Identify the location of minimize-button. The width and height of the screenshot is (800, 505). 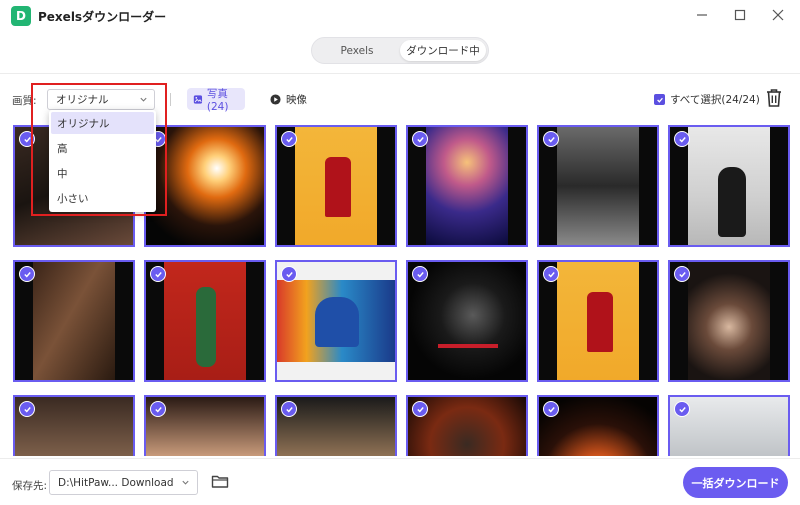
(702, 15).